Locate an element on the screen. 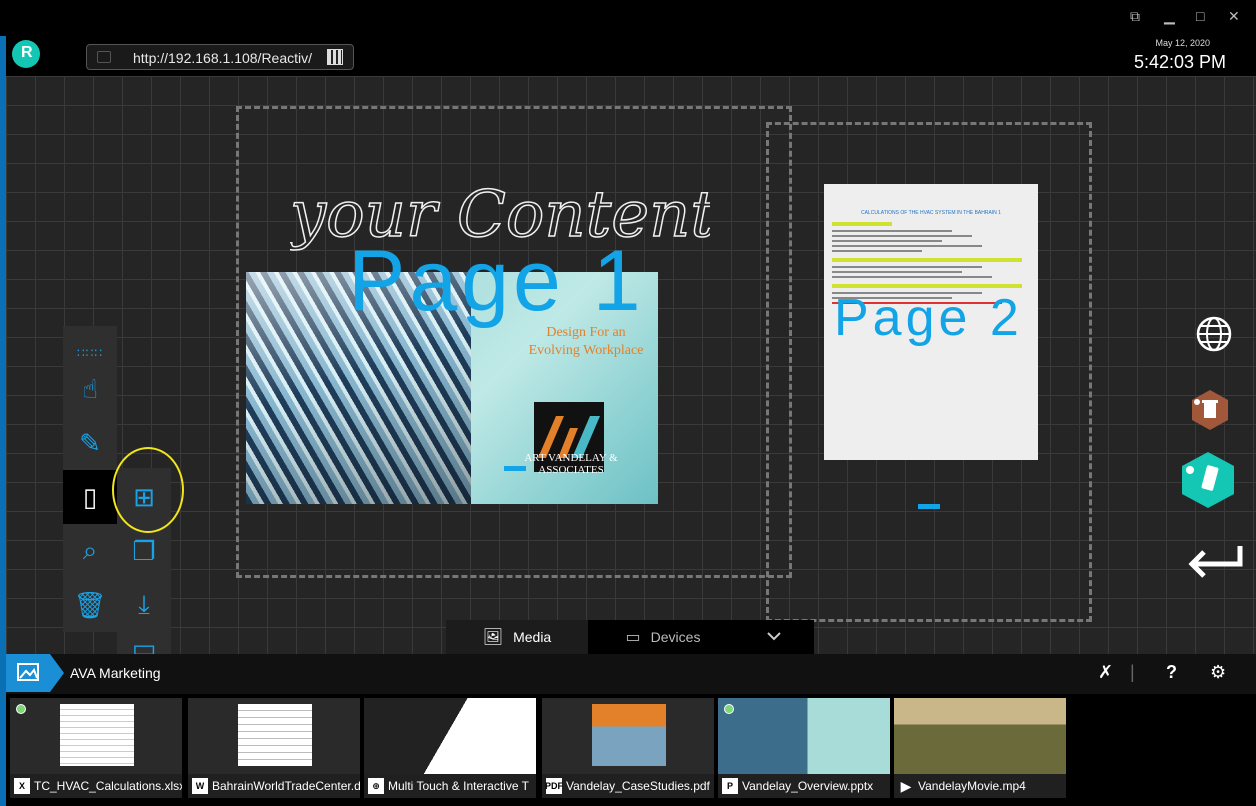 This screenshot has width=1256, height=806. chevron-down-icon is located at coordinates (774, 636).